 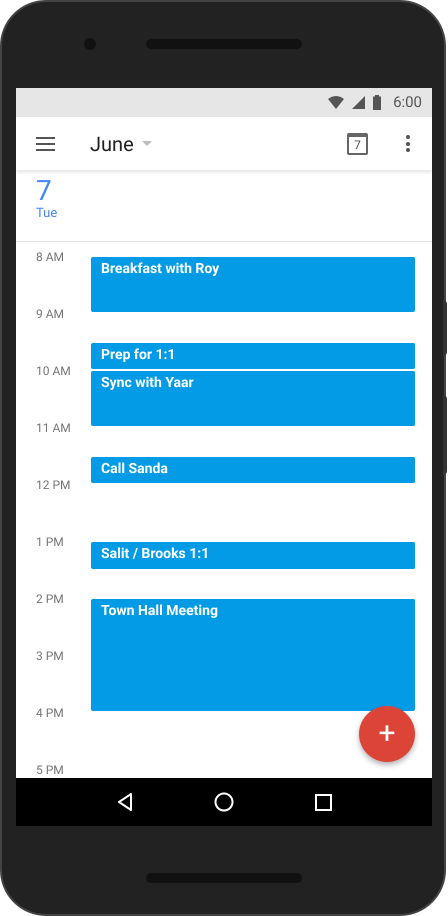 I want to click on caret-icon, so click(x=147, y=143).